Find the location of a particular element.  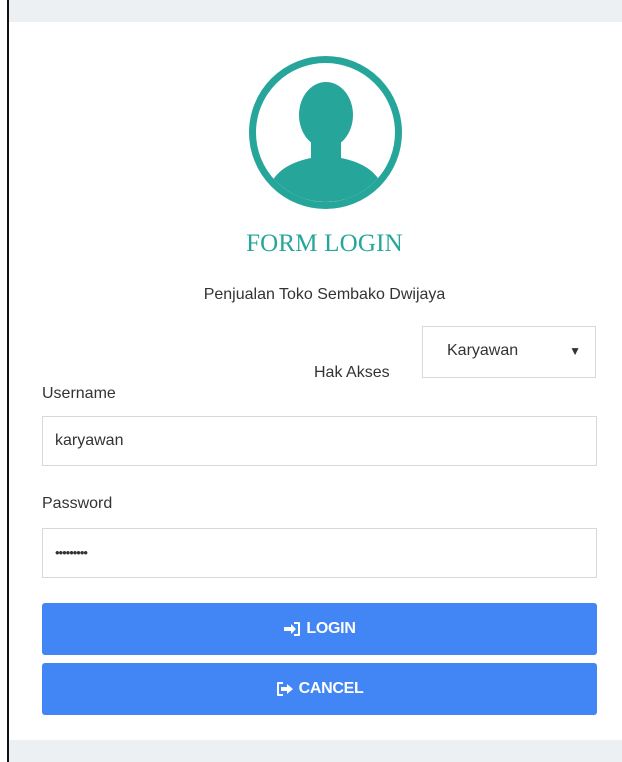

sign-out-icon is located at coordinates (285, 689).